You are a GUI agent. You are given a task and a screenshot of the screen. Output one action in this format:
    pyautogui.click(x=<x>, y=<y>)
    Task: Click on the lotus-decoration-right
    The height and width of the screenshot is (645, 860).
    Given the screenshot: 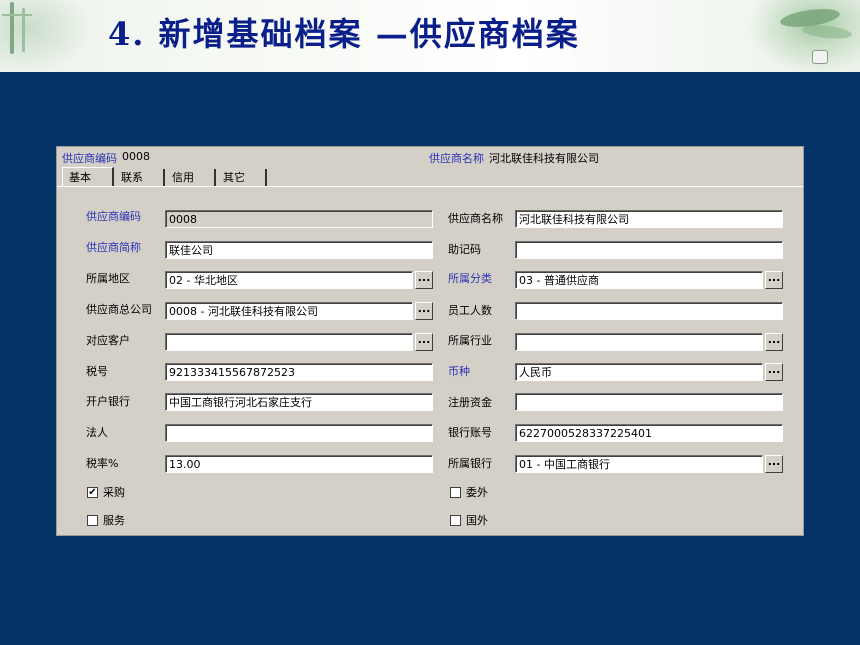 What is the action you would take?
    pyautogui.click(x=805, y=36)
    